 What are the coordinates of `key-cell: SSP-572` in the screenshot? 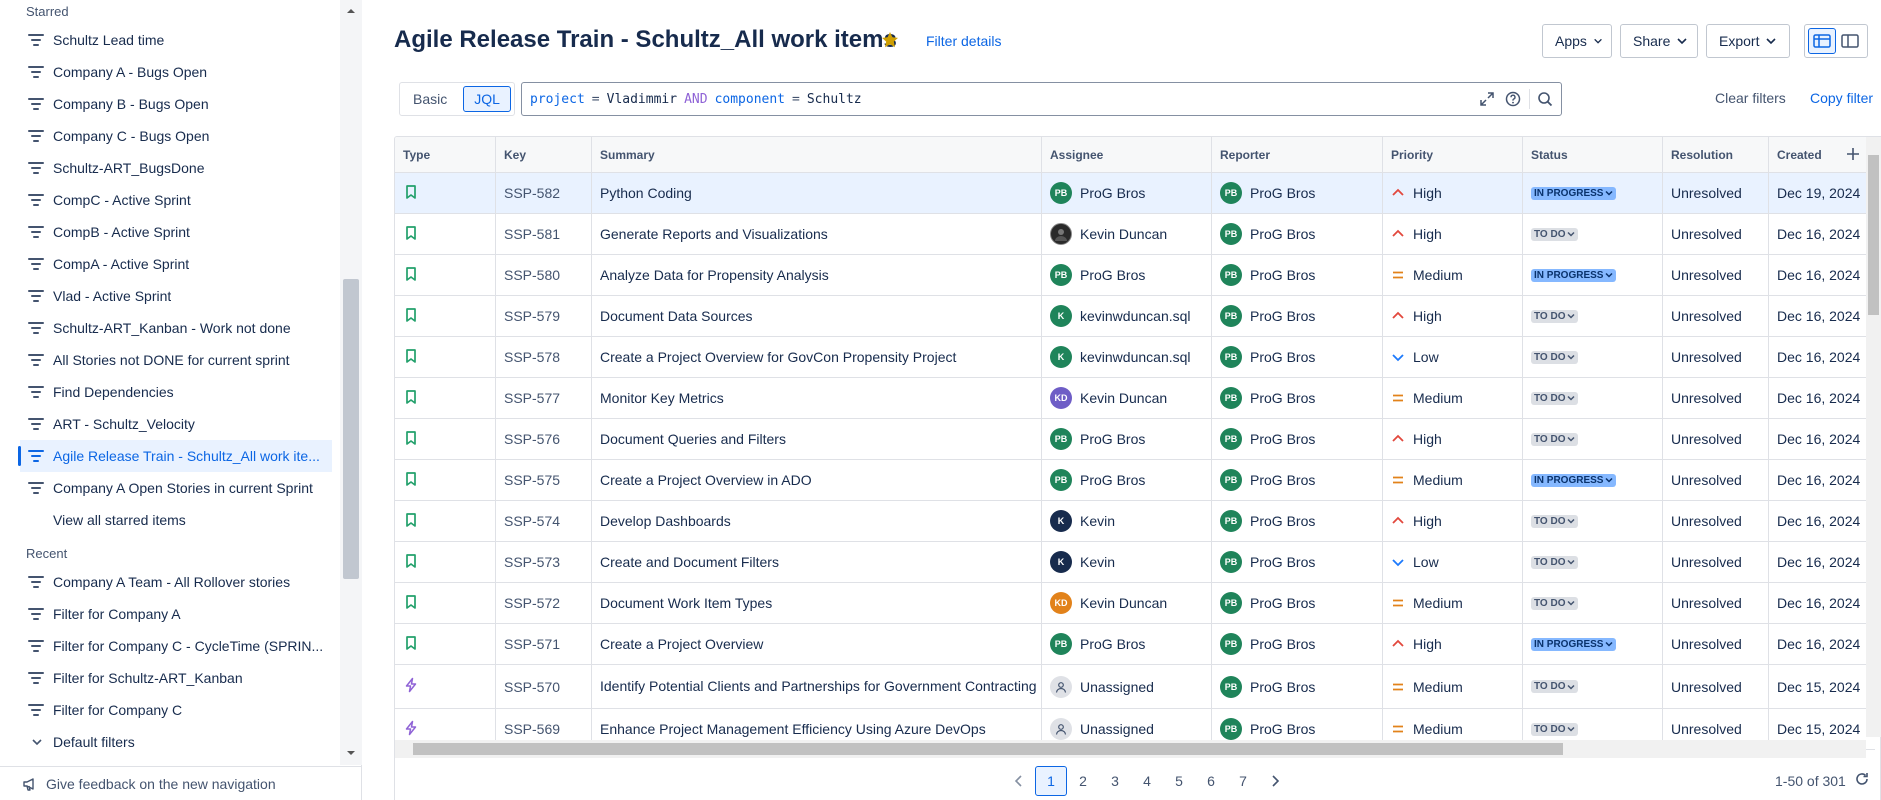 It's located at (544, 603).